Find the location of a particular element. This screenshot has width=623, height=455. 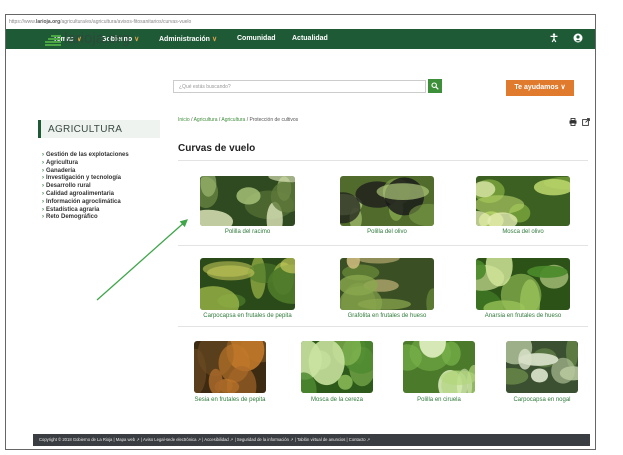

nav-item-label: Actualidad is located at coordinates (310, 38).